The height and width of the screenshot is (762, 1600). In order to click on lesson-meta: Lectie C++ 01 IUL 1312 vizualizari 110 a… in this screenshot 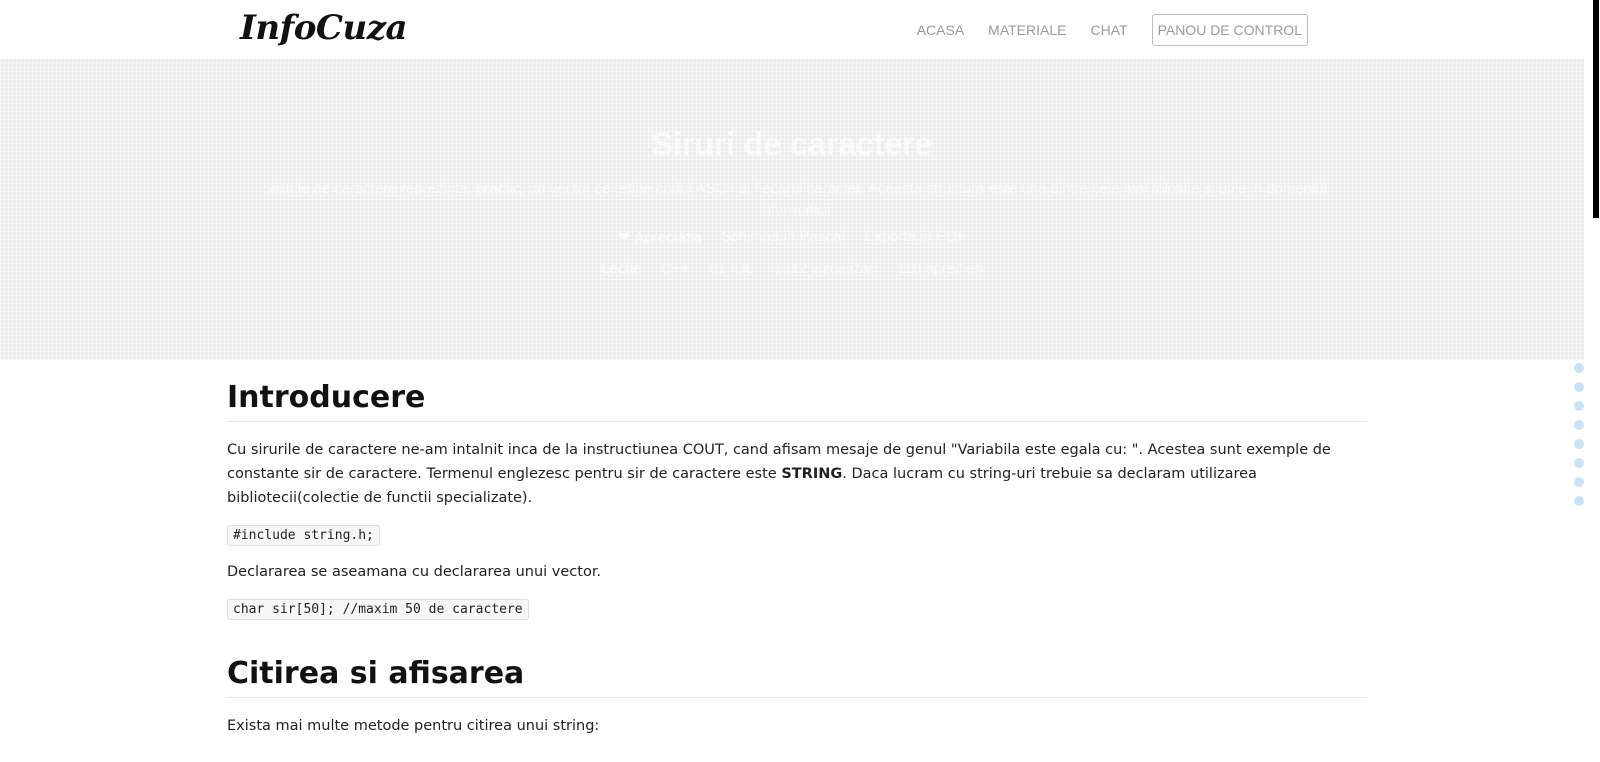, I will do `click(792, 268)`.